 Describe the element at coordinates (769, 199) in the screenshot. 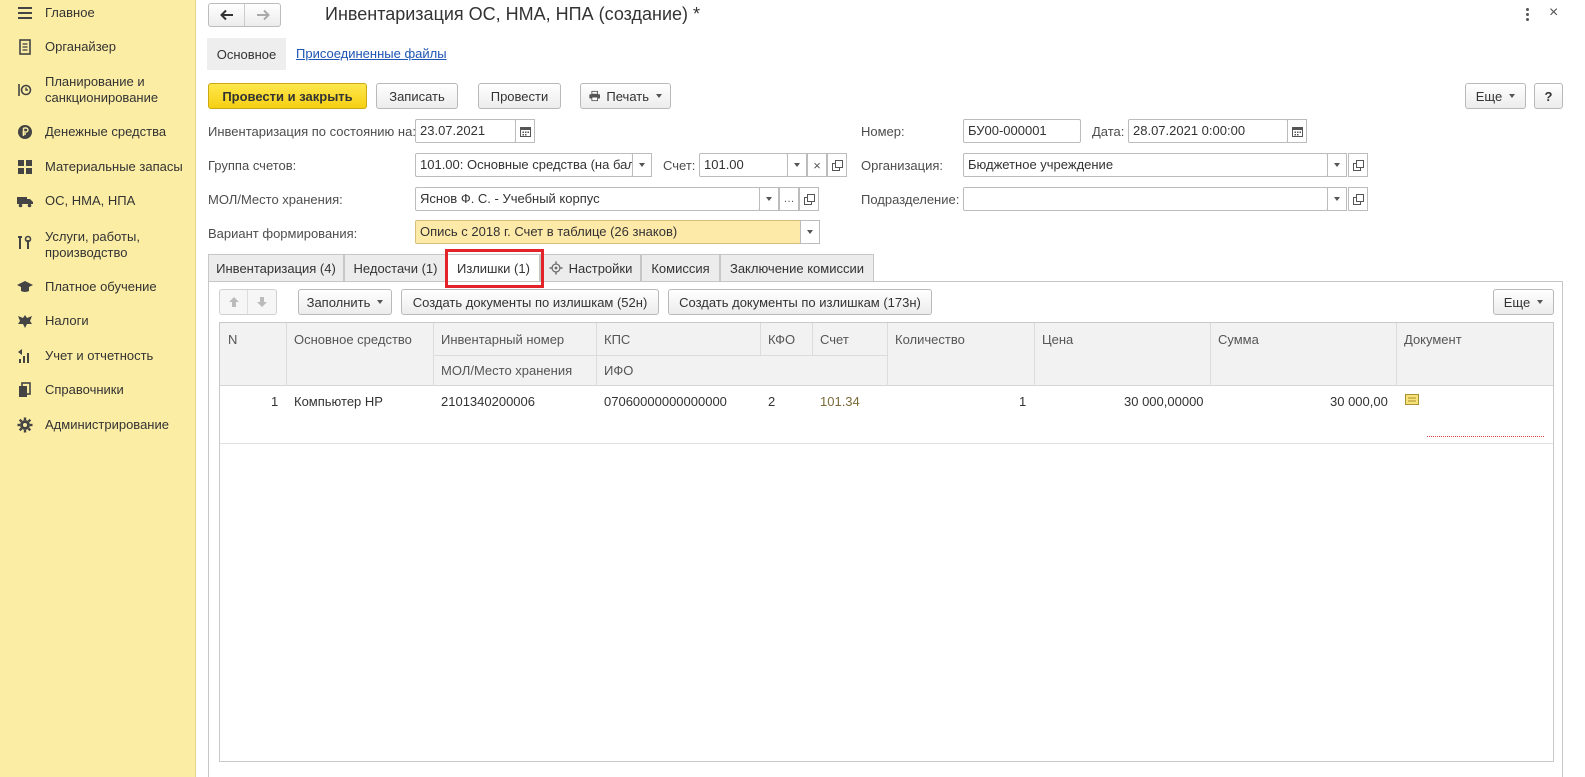

I see `mol-dropdown` at that location.